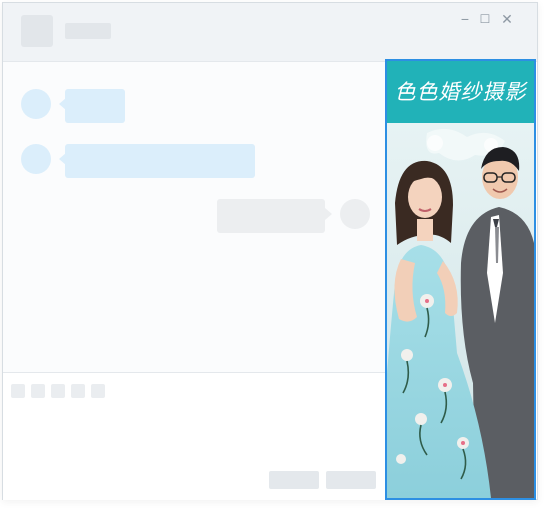  I want to click on file-tool-icon, so click(98, 391).